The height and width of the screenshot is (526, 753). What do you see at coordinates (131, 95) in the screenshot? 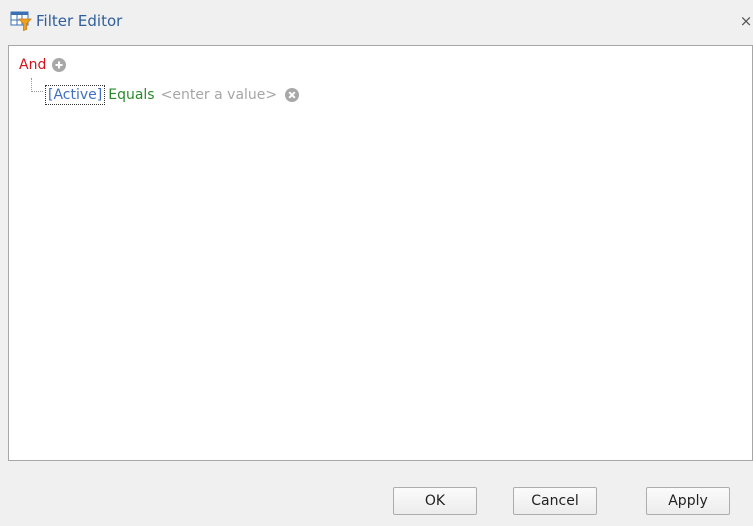
I see `condition-operator: Equals` at bounding box center [131, 95].